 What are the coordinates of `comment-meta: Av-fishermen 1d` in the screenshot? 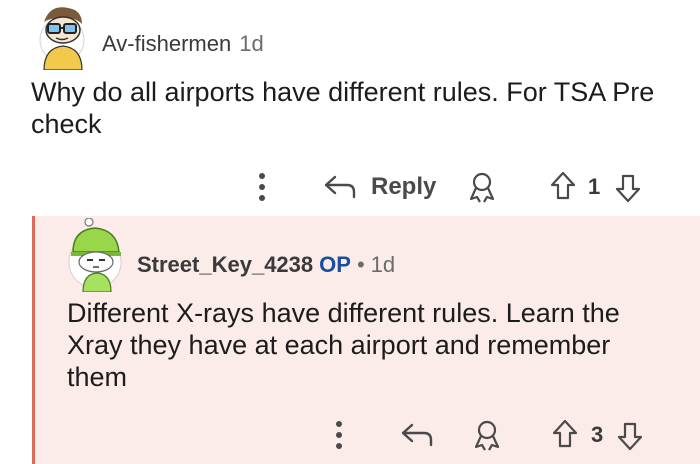 It's located at (183, 44).